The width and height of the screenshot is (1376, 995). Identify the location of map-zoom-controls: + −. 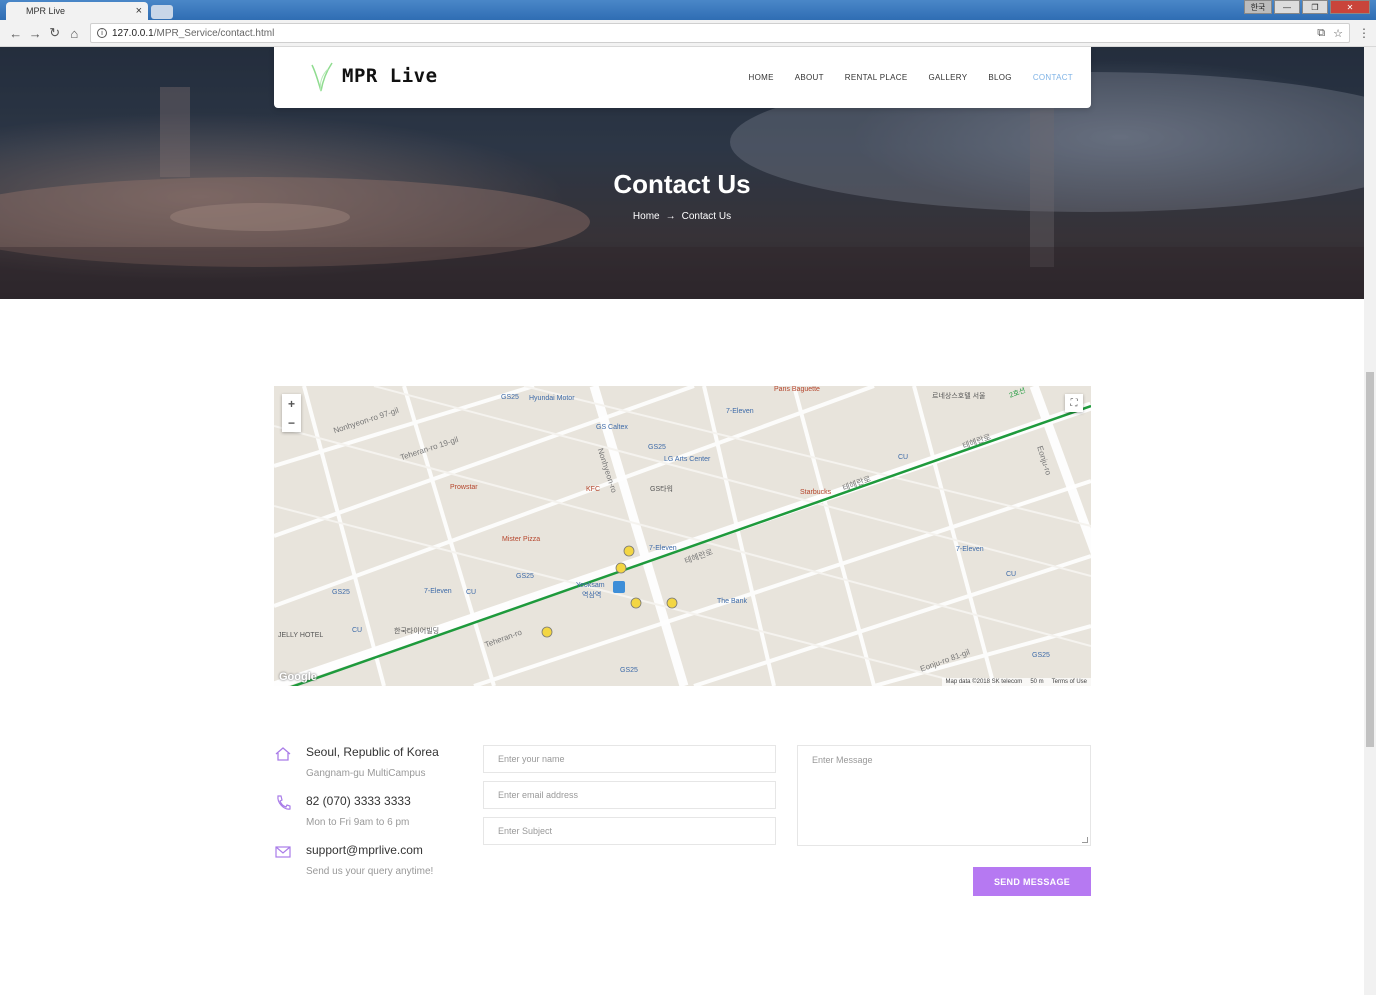
(291, 413).